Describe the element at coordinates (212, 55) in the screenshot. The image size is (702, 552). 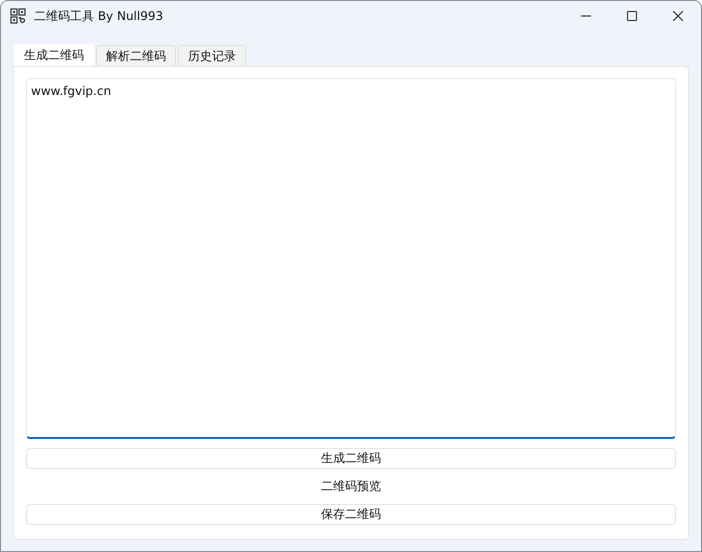
I see `tab: 历史记录` at that location.